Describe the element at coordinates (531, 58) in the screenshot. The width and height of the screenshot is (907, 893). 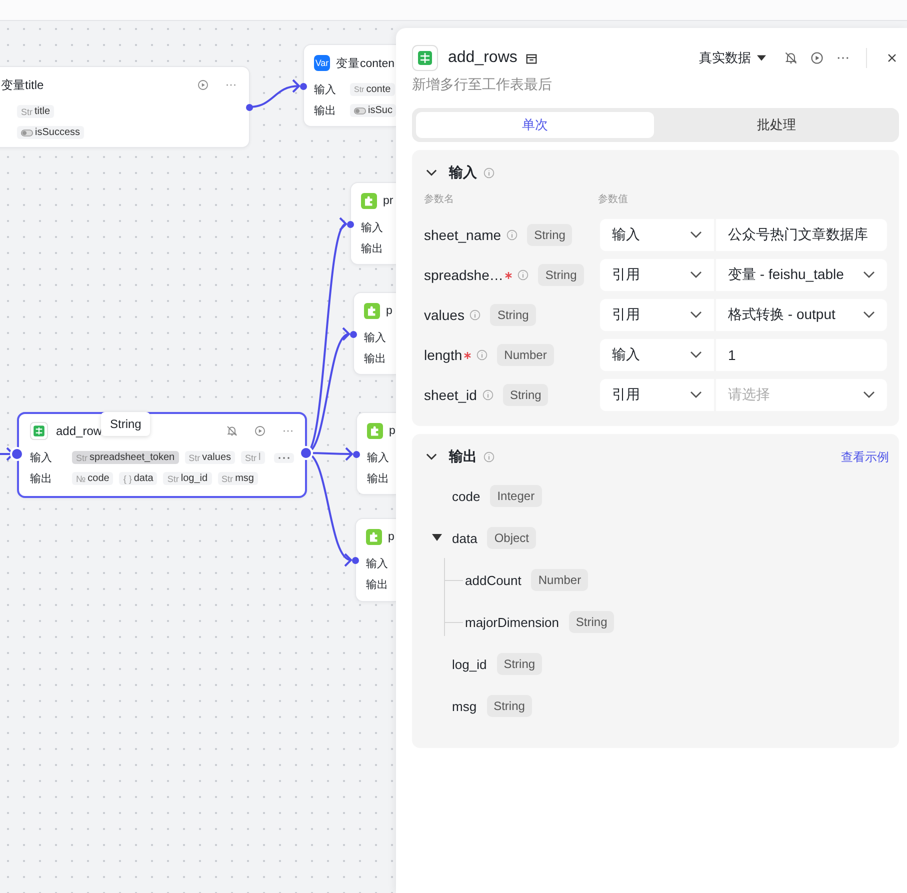
I see `store-icon` at that location.